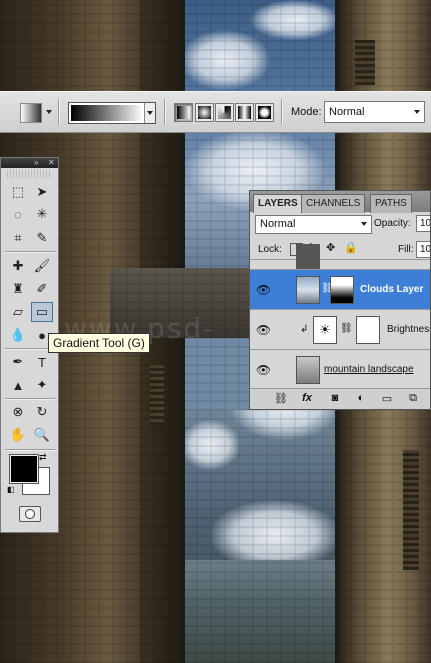 The image size is (431, 663). What do you see at coordinates (387, 398) in the screenshot?
I see `folder-icon: ▭` at bounding box center [387, 398].